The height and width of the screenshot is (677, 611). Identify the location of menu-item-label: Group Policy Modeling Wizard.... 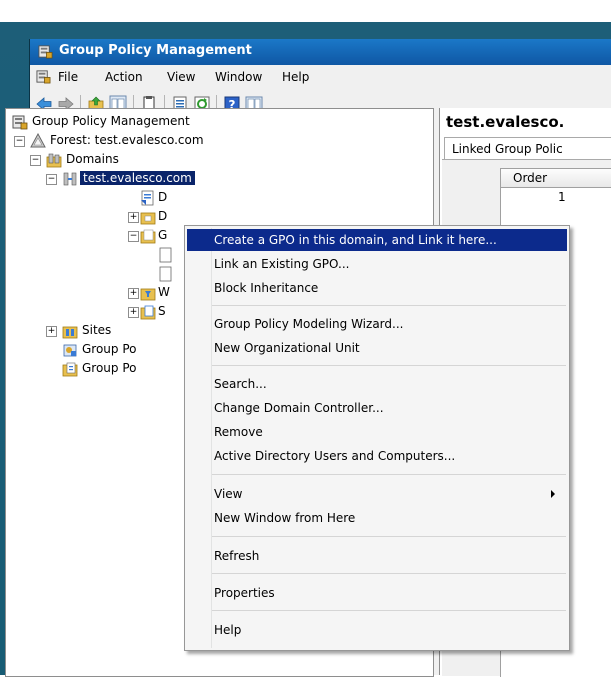
(309, 324).